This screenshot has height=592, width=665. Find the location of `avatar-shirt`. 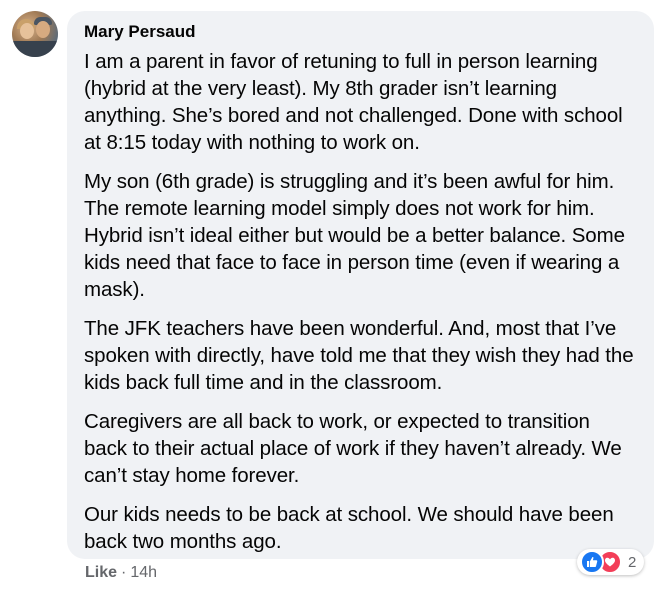

avatar-shirt is located at coordinates (35, 49).